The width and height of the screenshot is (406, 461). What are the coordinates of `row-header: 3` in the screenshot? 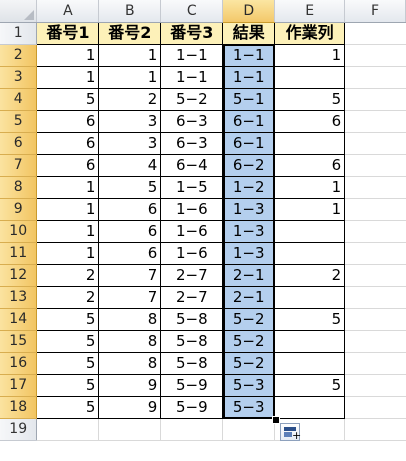 It's located at (19, 77).